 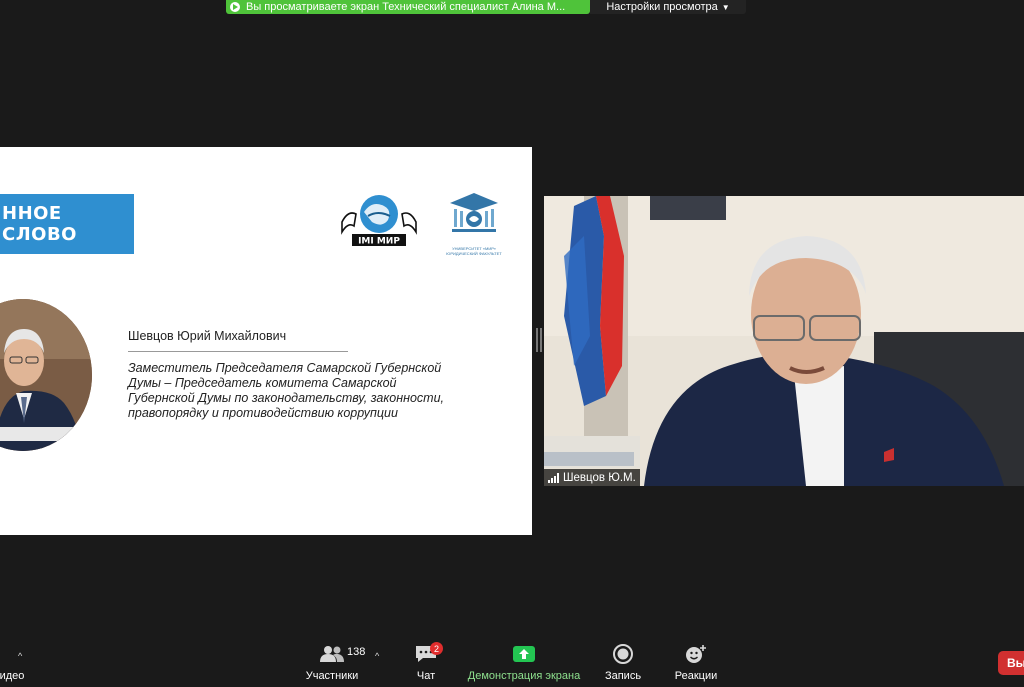 I want to click on exit-button-label: Вы, so click(x=1015, y=663).